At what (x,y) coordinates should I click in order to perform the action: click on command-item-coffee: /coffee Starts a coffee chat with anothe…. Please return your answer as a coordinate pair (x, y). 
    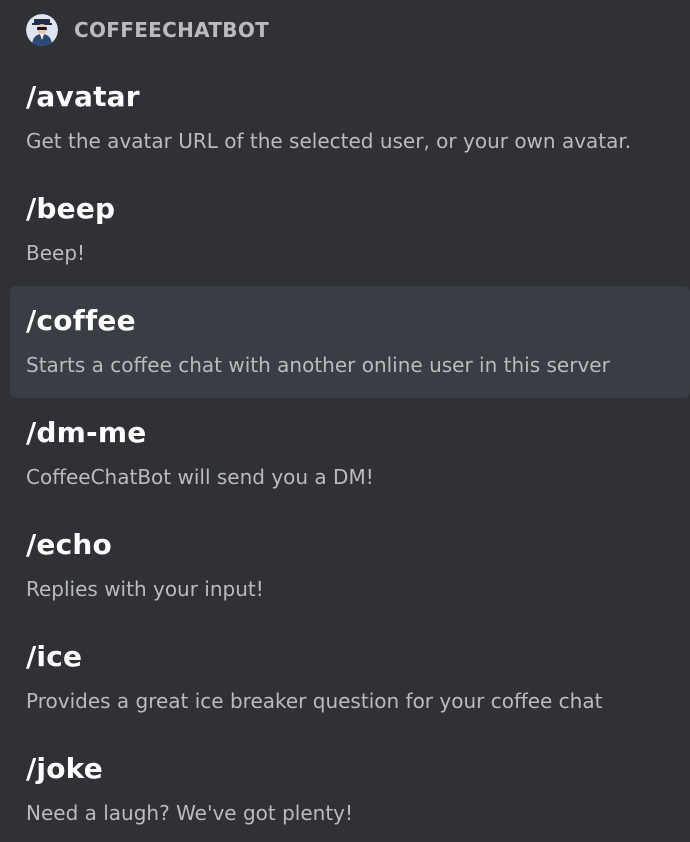
    Looking at the image, I should click on (350, 342).